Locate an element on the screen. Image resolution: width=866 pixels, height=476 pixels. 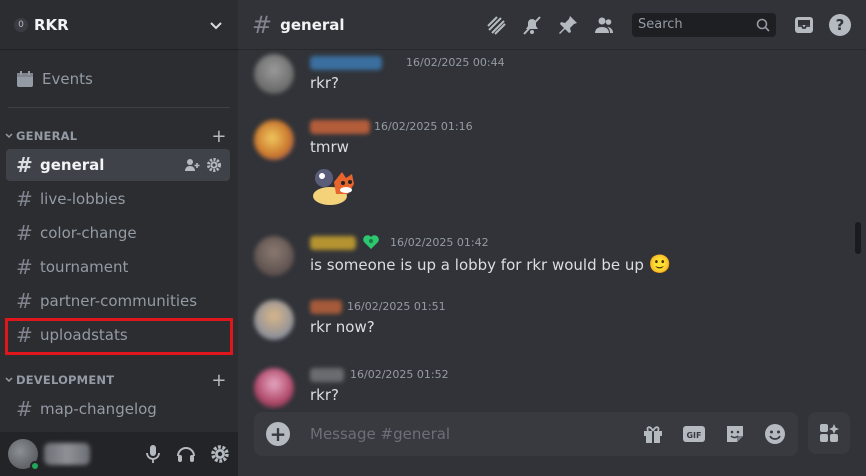
channel-label: color-change is located at coordinates (88, 233).